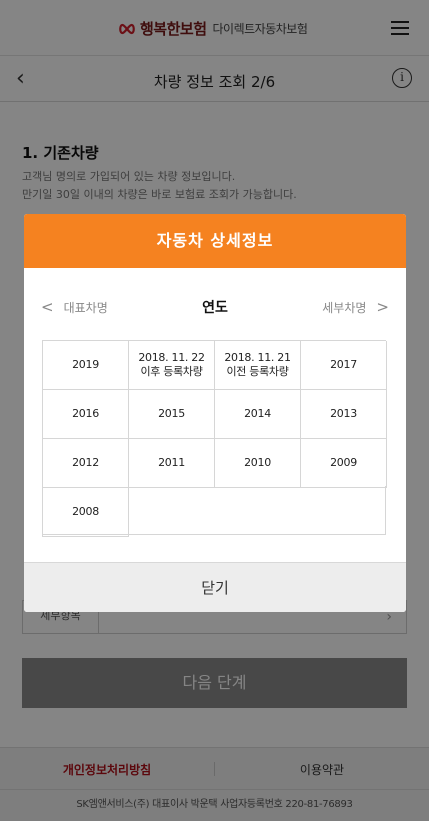 This screenshot has width=429, height=821. What do you see at coordinates (344, 365) in the screenshot?
I see `year-option: 2017` at bounding box center [344, 365].